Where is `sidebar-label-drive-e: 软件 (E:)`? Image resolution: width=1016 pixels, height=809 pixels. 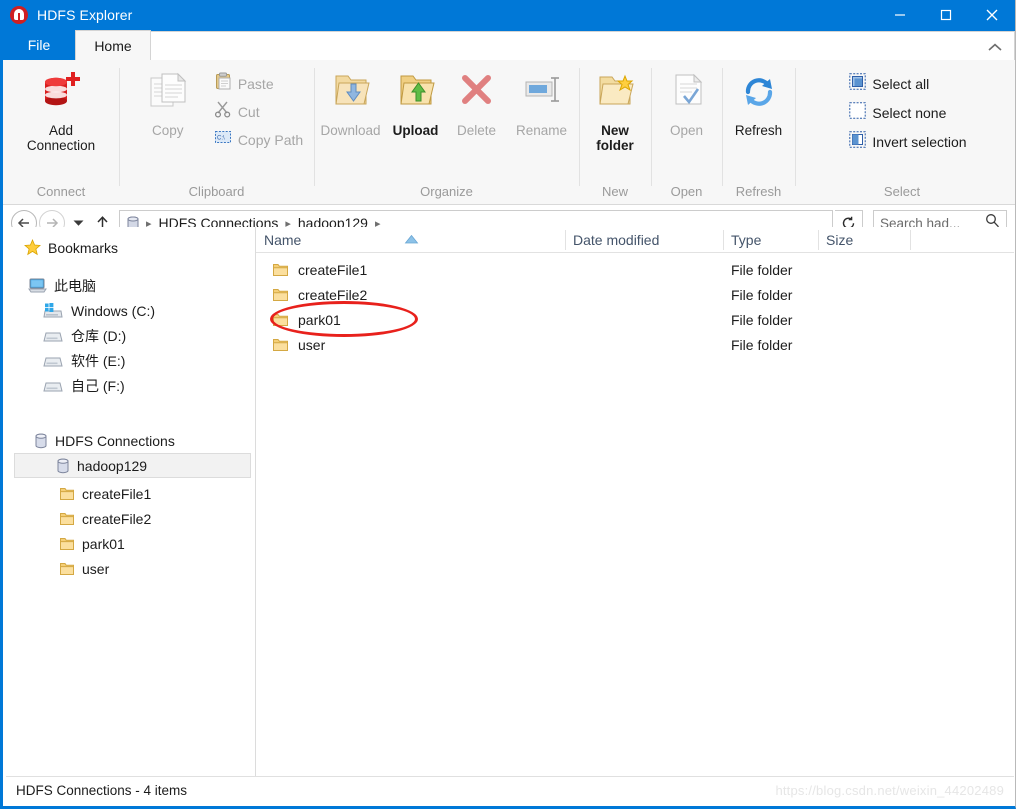 sidebar-label-drive-e: 软件 (E:) is located at coordinates (98, 360).